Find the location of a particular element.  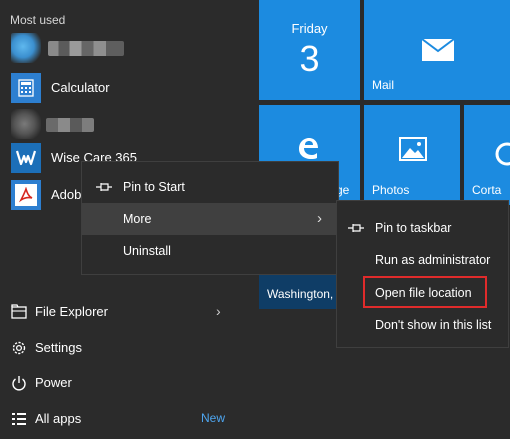

menu-item-more: More › is located at coordinates (210, 219).